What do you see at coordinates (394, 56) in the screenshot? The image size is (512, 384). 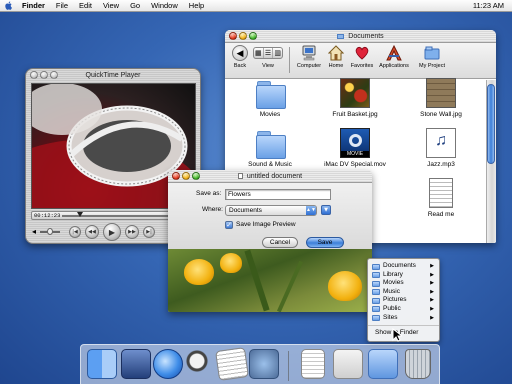 I see `applications-button: Applications` at bounding box center [394, 56].